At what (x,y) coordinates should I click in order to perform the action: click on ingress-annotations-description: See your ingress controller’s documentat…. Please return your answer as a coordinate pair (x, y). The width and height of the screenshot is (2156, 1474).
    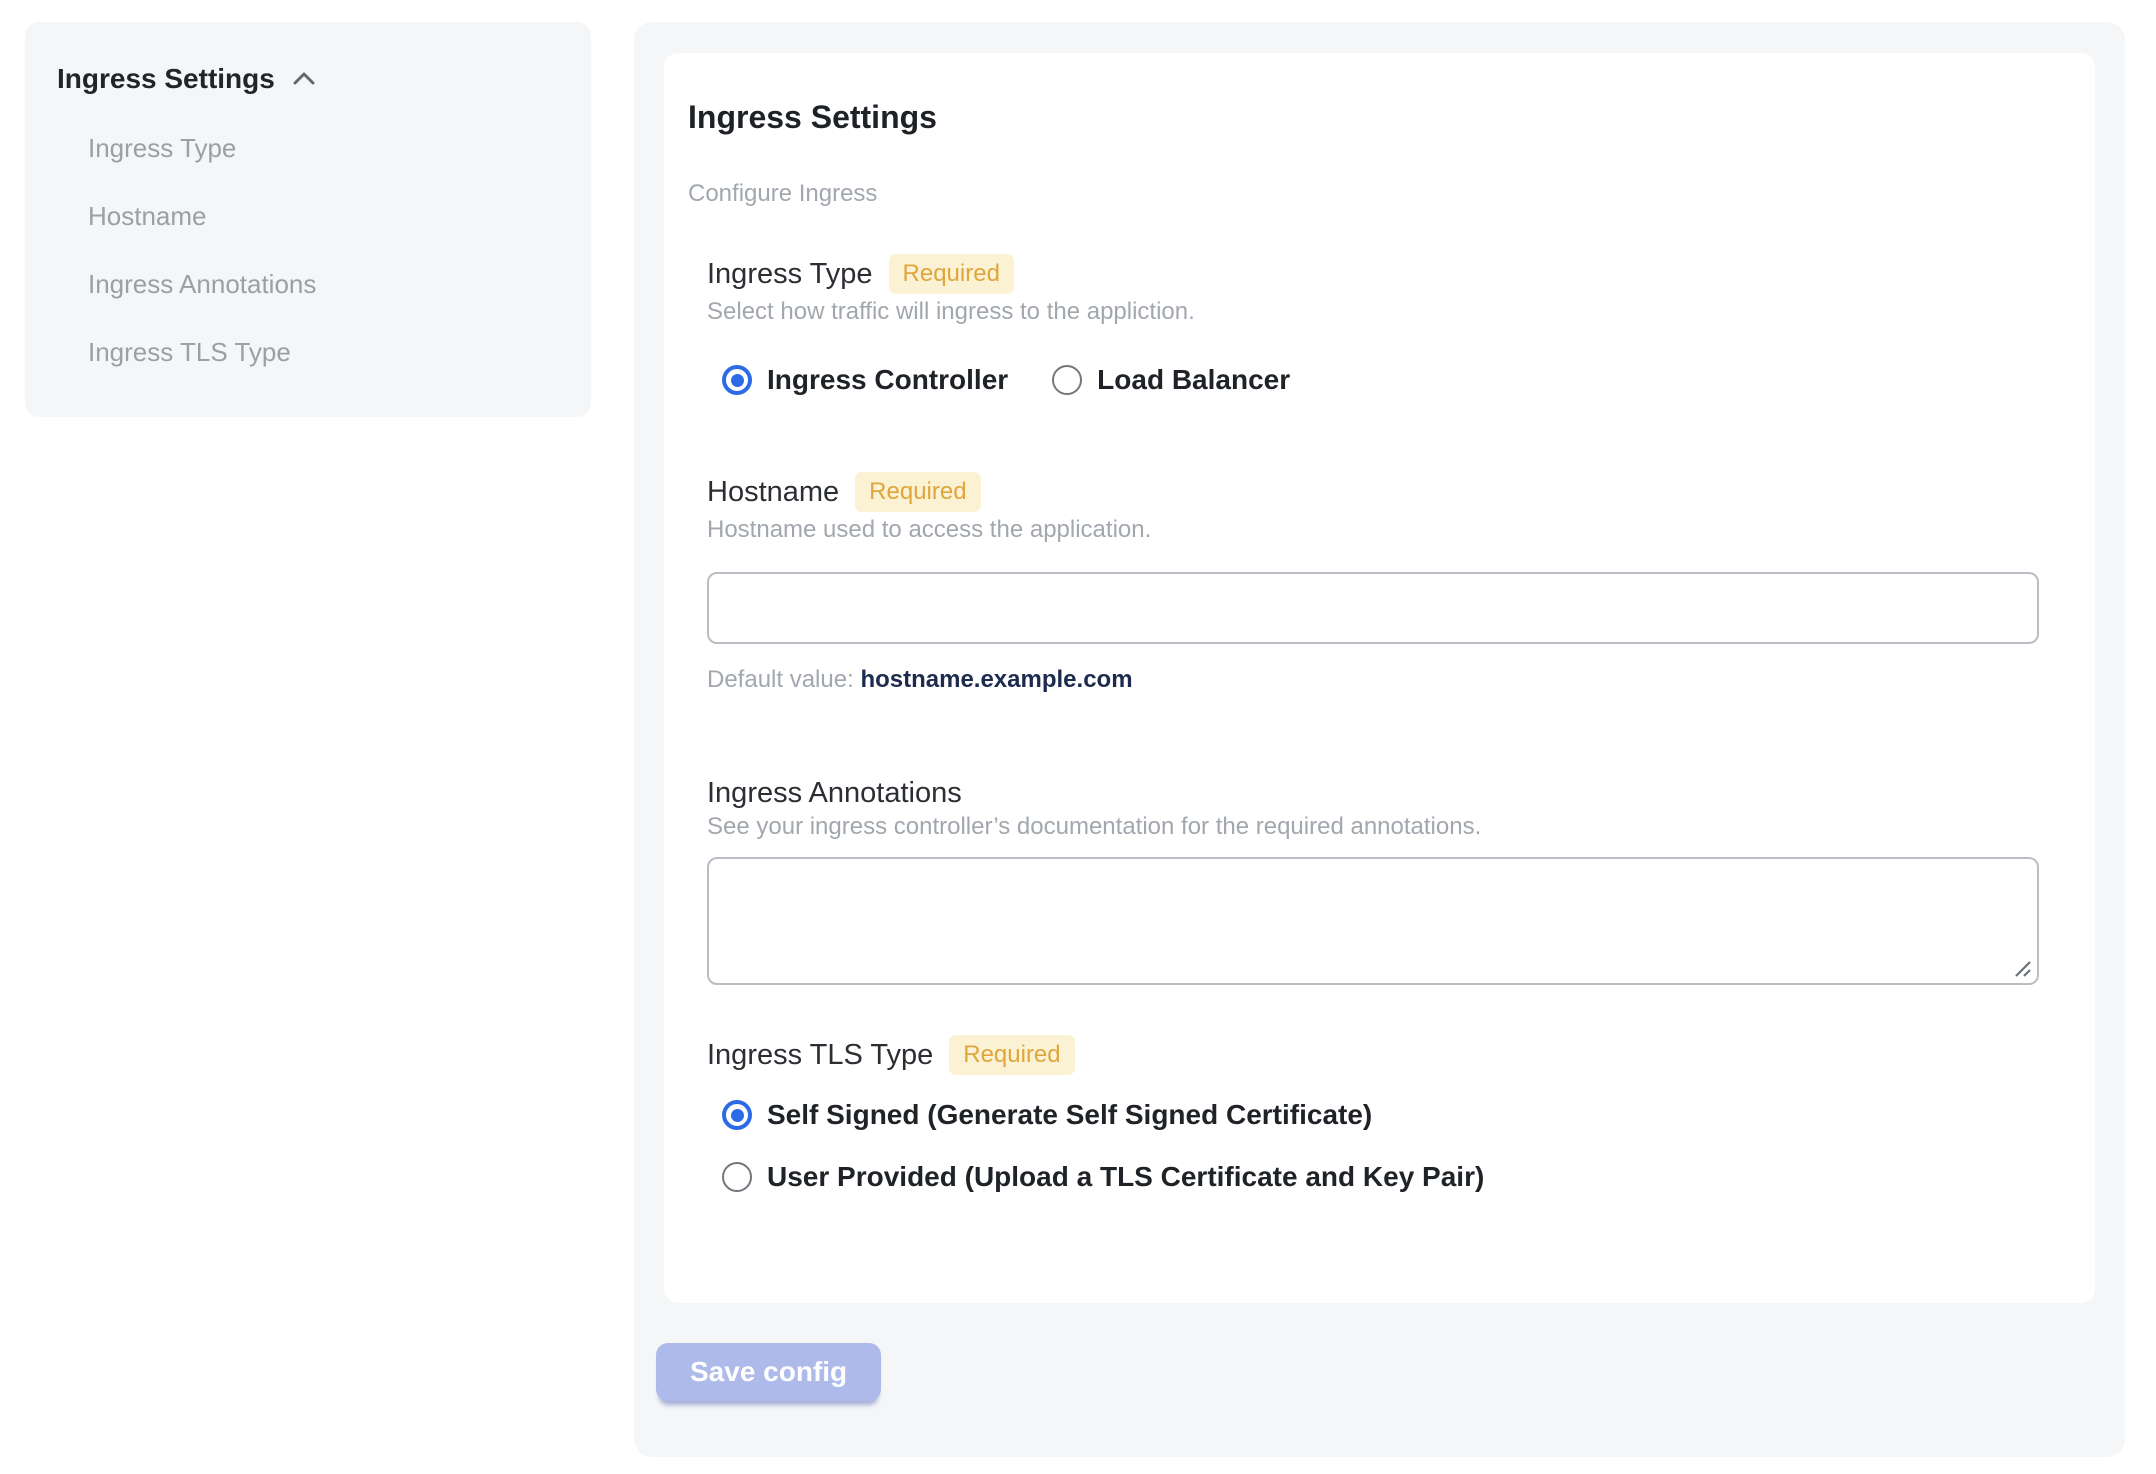
    Looking at the image, I should click on (1094, 826).